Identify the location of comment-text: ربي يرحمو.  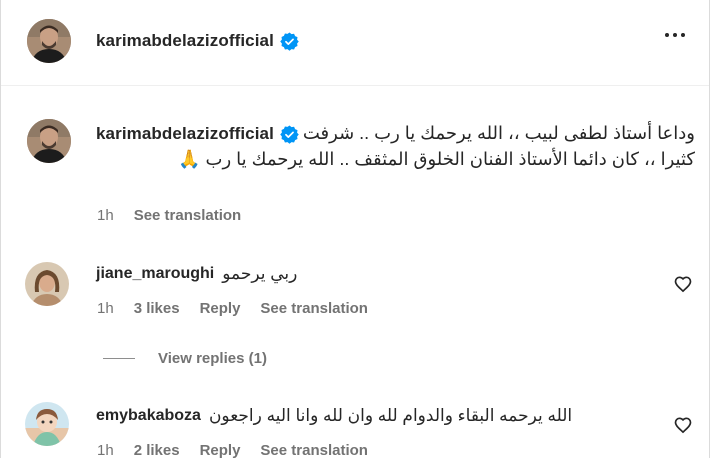
(260, 273).